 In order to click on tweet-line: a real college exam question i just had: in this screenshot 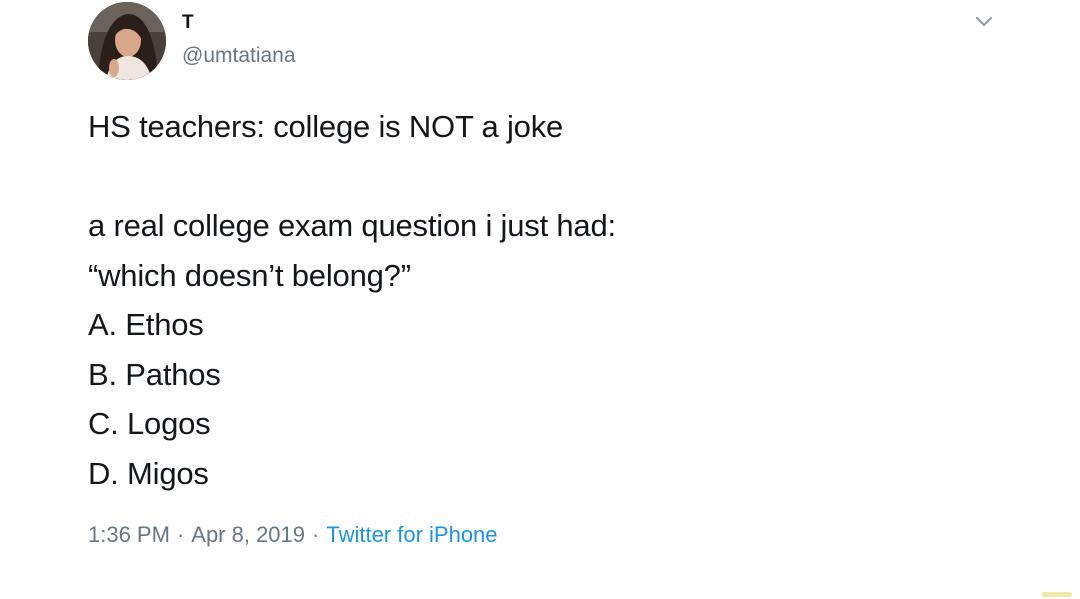, I will do `click(352, 225)`.